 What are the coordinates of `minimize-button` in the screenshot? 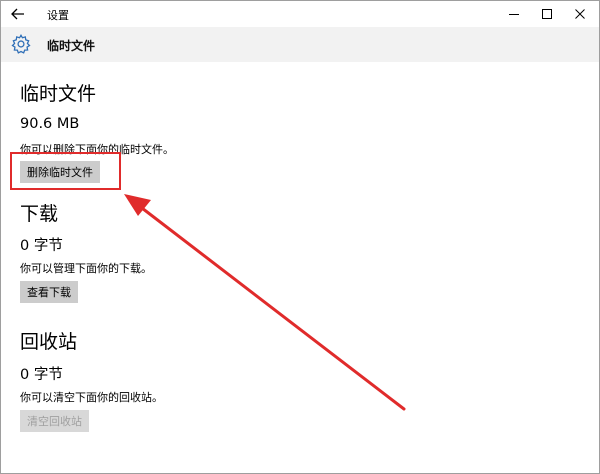 It's located at (514, 14).